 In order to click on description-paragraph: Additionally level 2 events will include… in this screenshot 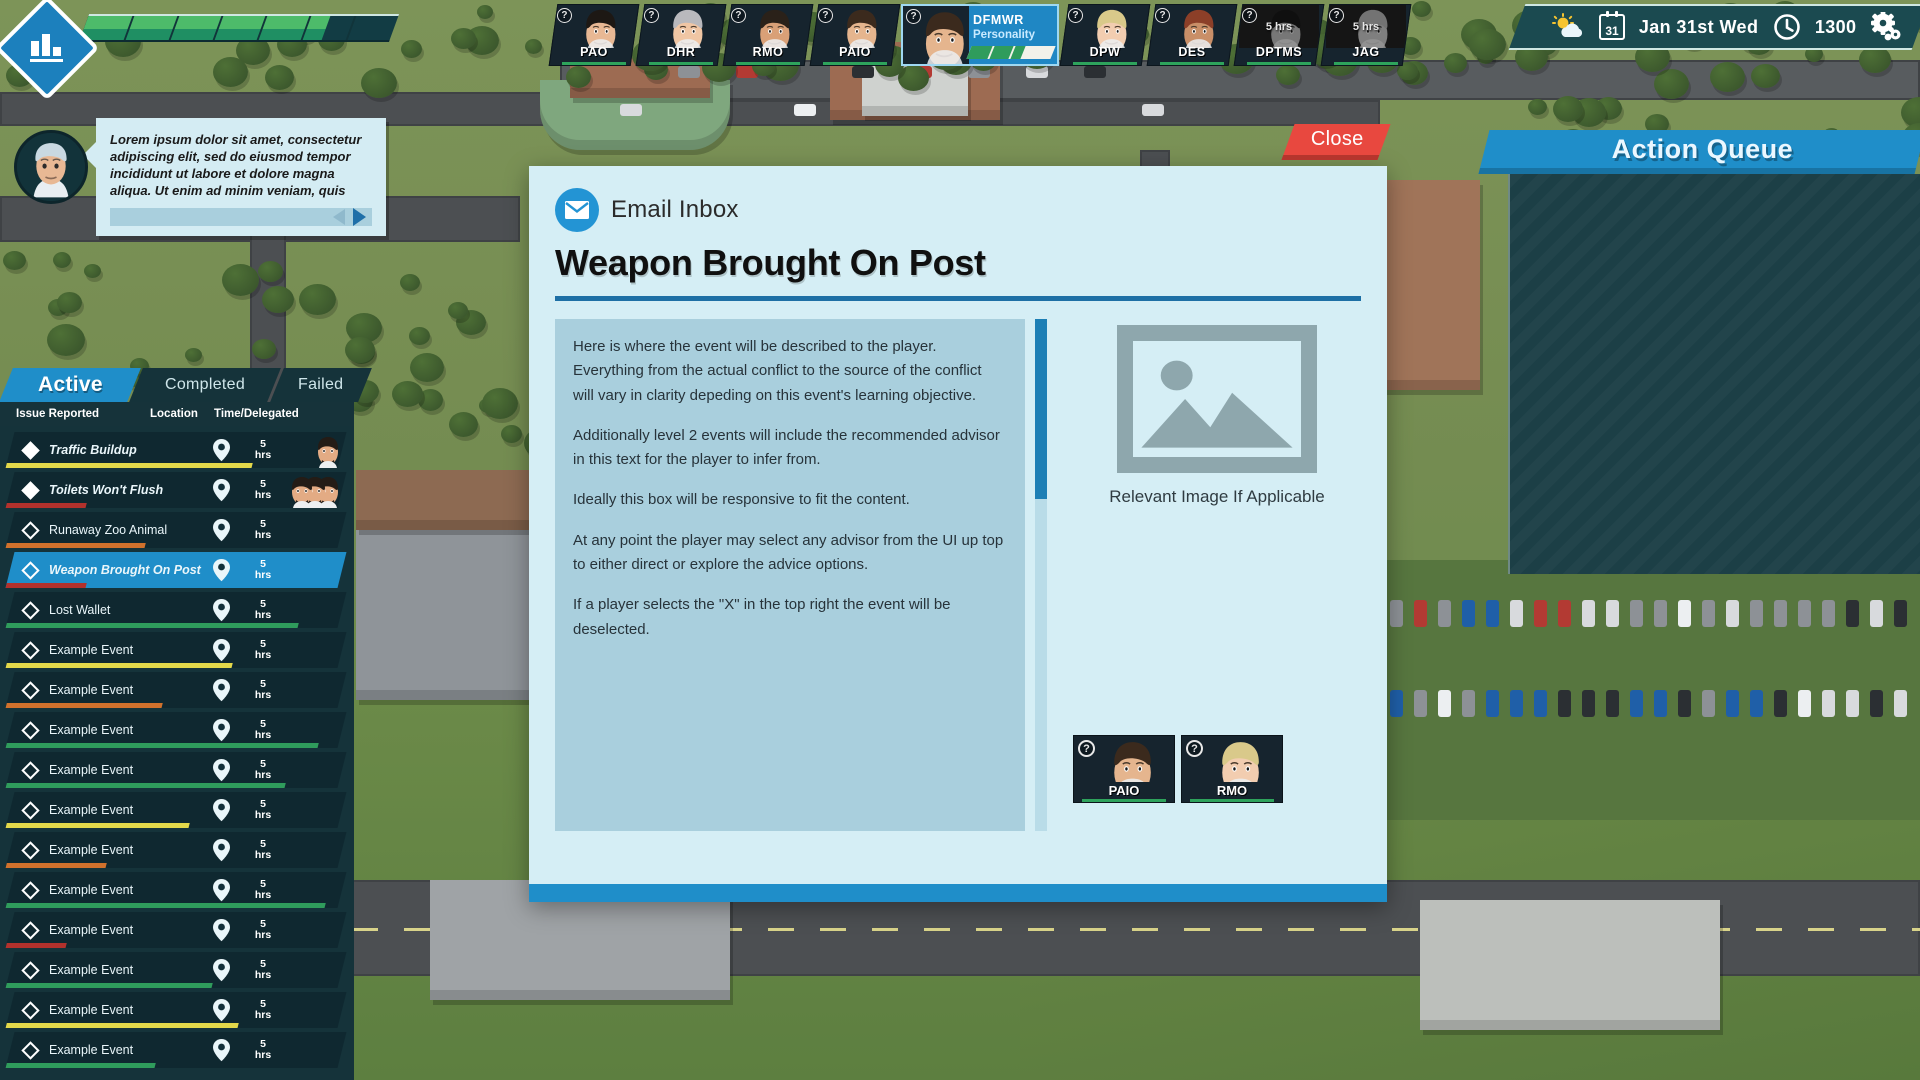, I will do `click(786, 447)`.